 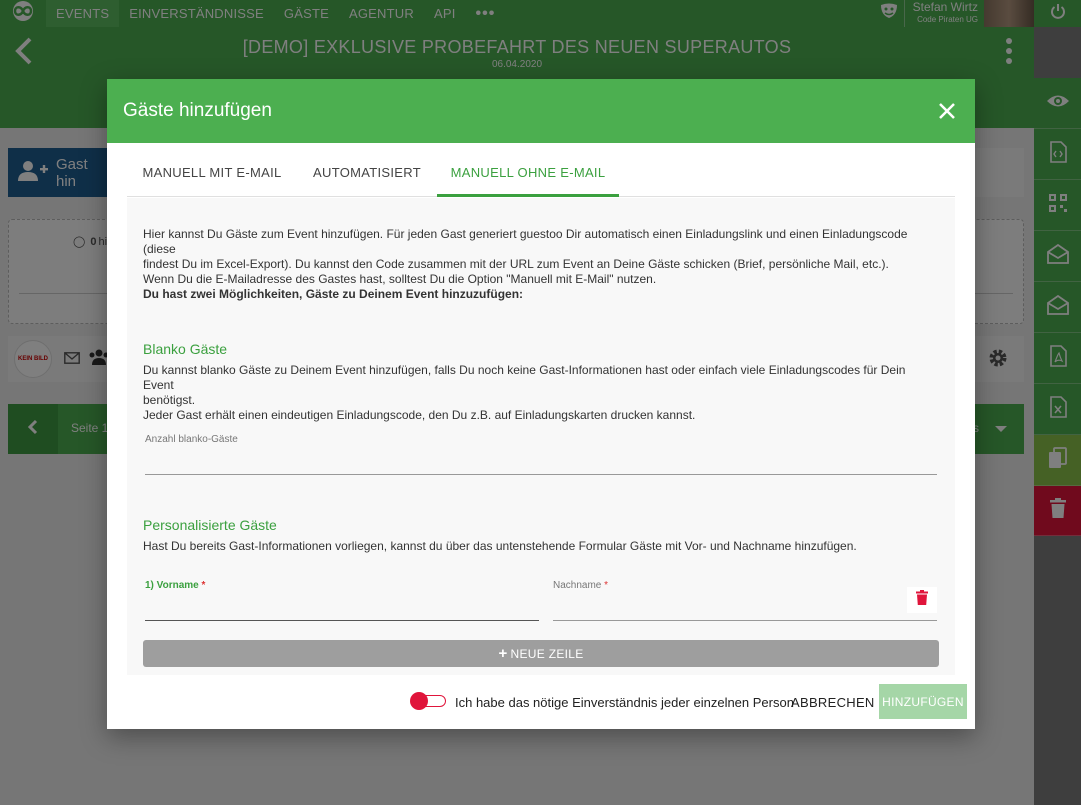 I want to click on trash-icon, so click(x=922, y=600).